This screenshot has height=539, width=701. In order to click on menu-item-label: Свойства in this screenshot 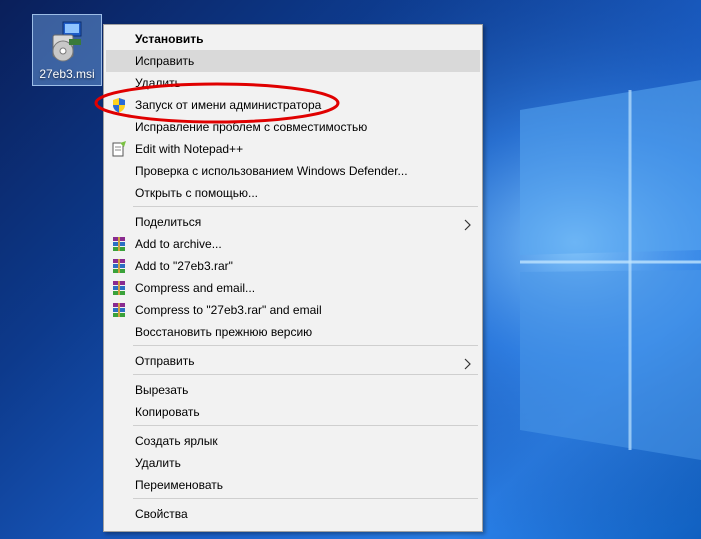, I will do `click(161, 514)`.